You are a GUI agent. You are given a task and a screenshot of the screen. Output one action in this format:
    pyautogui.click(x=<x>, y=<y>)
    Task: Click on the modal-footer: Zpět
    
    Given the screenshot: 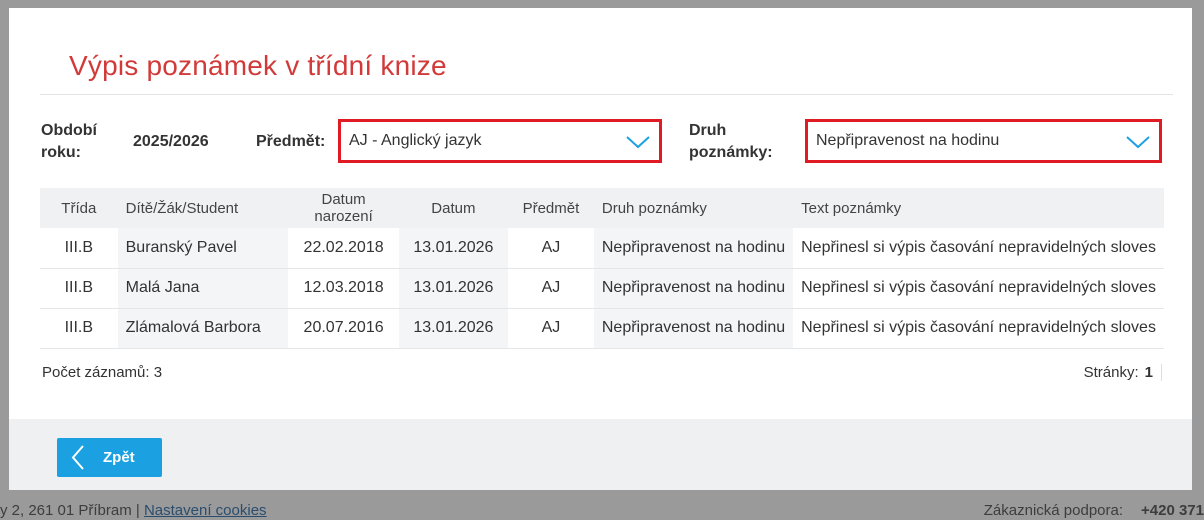 What is the action you would take?
    pyautogui.click(x=600, y=454)
    